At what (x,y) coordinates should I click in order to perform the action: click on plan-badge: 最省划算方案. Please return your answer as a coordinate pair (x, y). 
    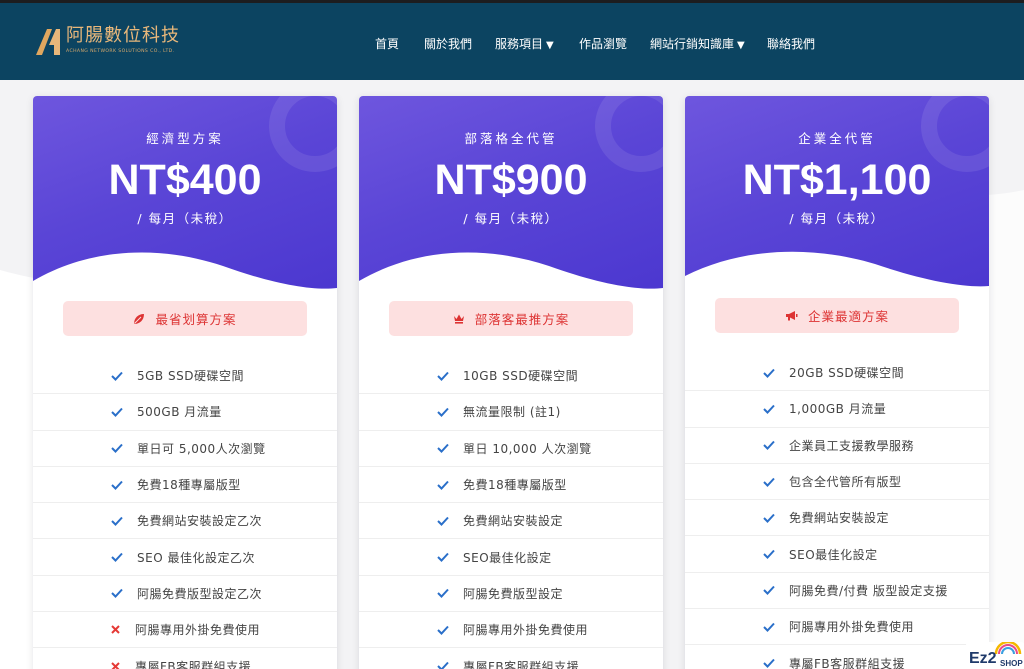
    Looking at the image, I should click on (185, 318).